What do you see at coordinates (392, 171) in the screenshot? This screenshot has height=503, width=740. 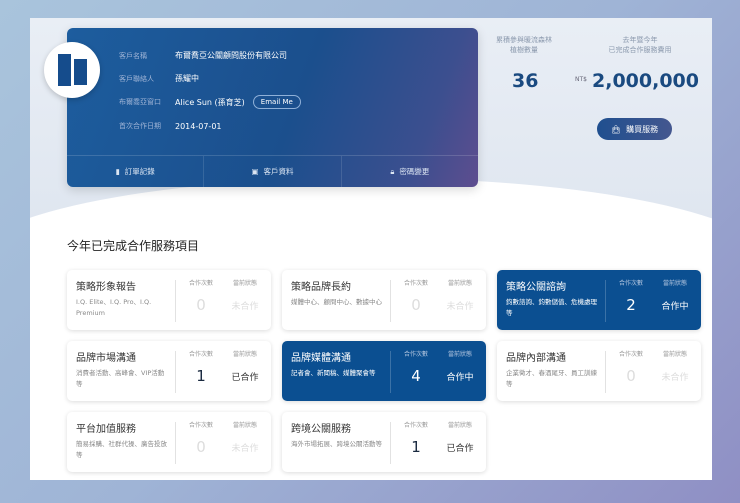 I see `lock-icon: 🔒︎` at bounding box center [392, 171].